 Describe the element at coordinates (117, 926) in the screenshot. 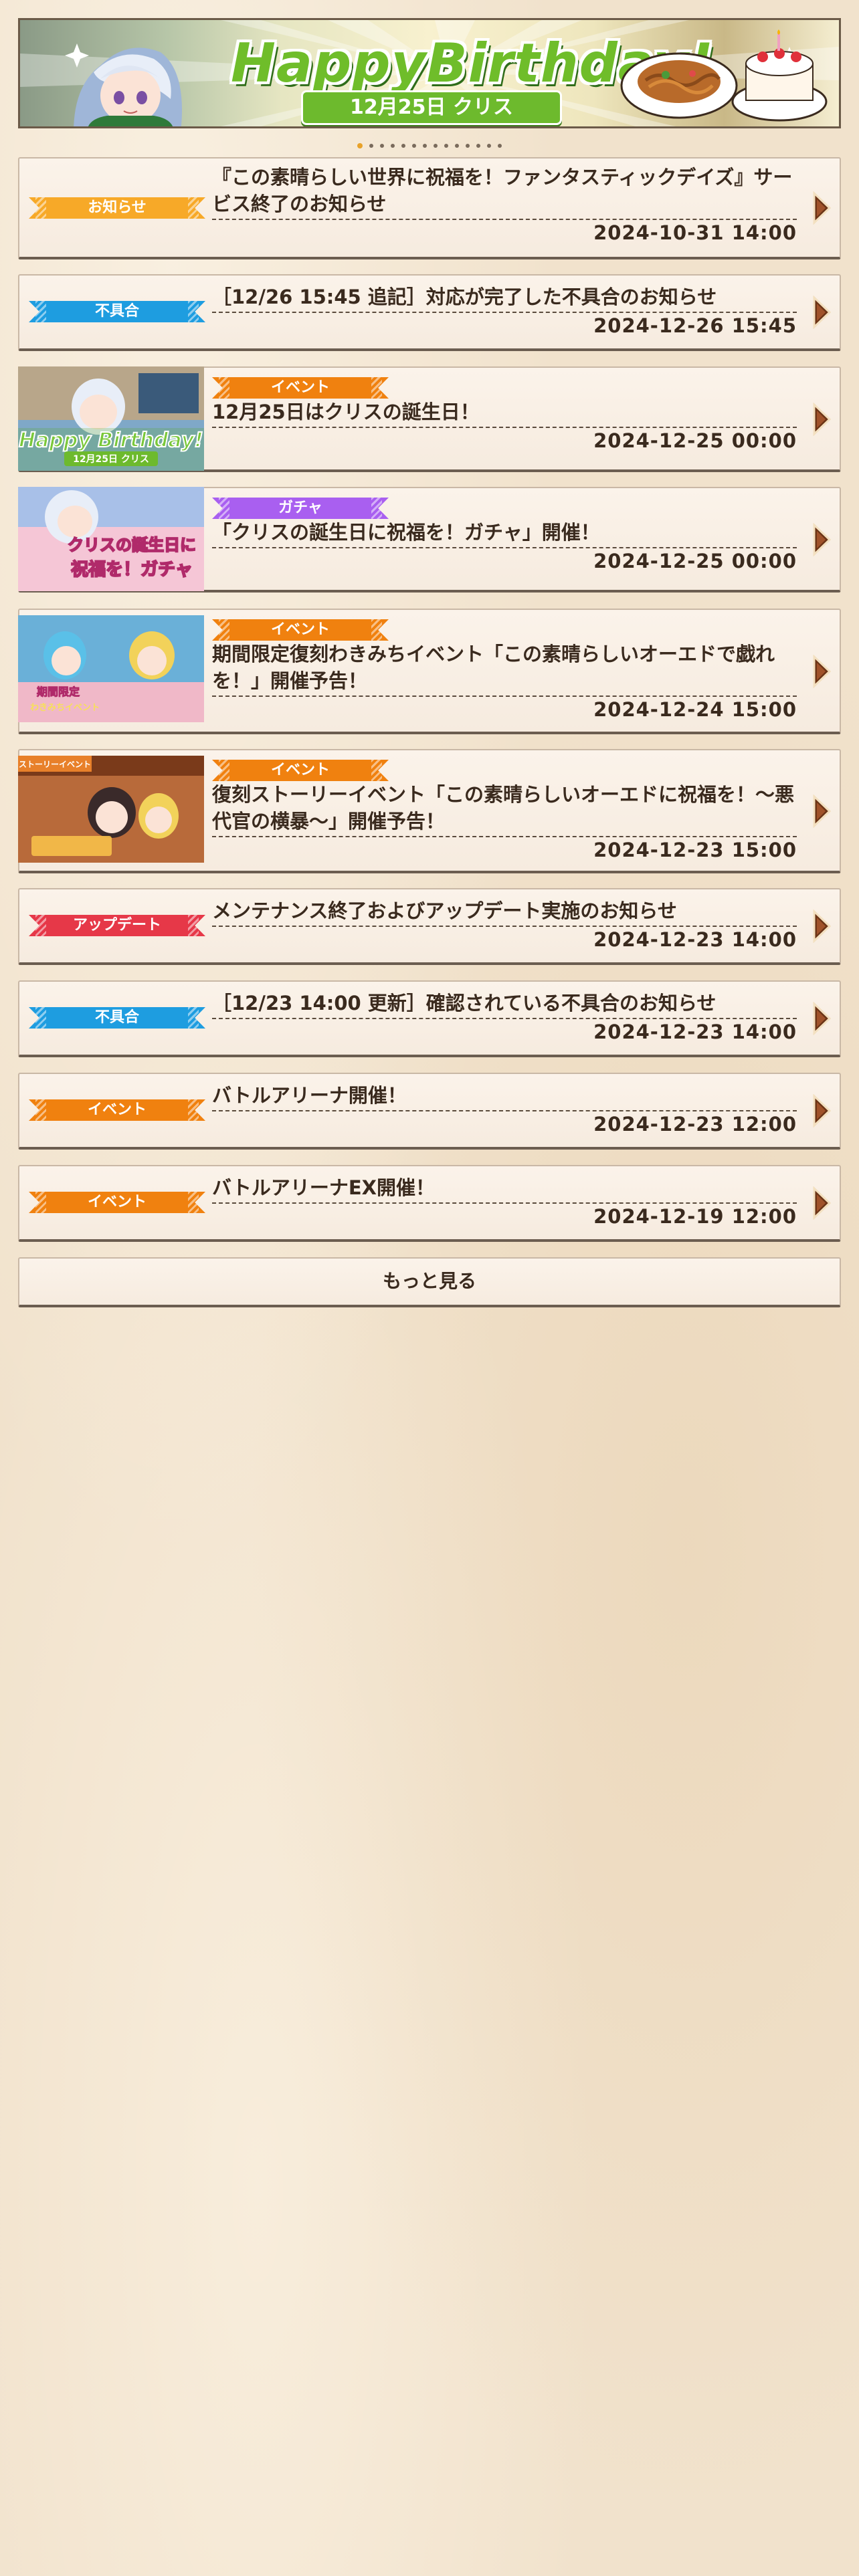

I see `tag-update: アップデート` at that location.